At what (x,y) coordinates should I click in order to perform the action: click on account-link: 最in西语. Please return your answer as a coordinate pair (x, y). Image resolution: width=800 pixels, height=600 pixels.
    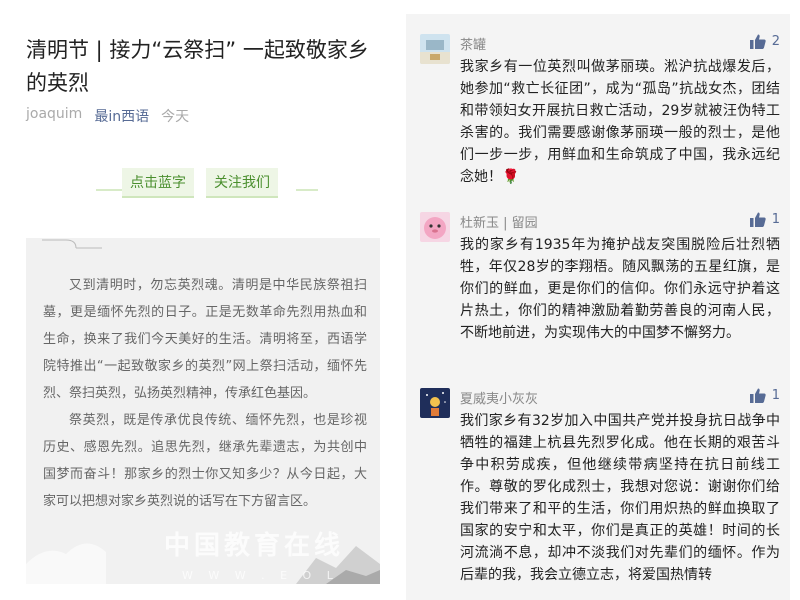
    Looking at the image, I should click on (121, 116).